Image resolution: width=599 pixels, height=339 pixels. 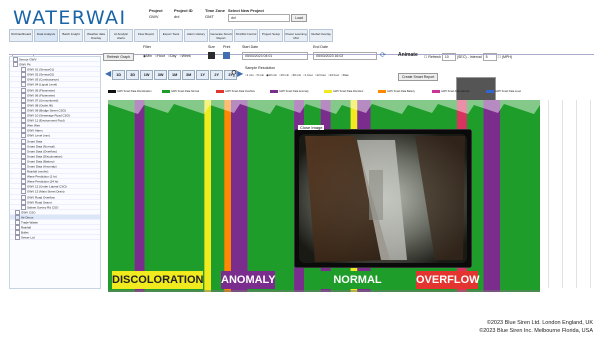 I want to click on nav-item: Batch Insight, so click(x=71, y=35).